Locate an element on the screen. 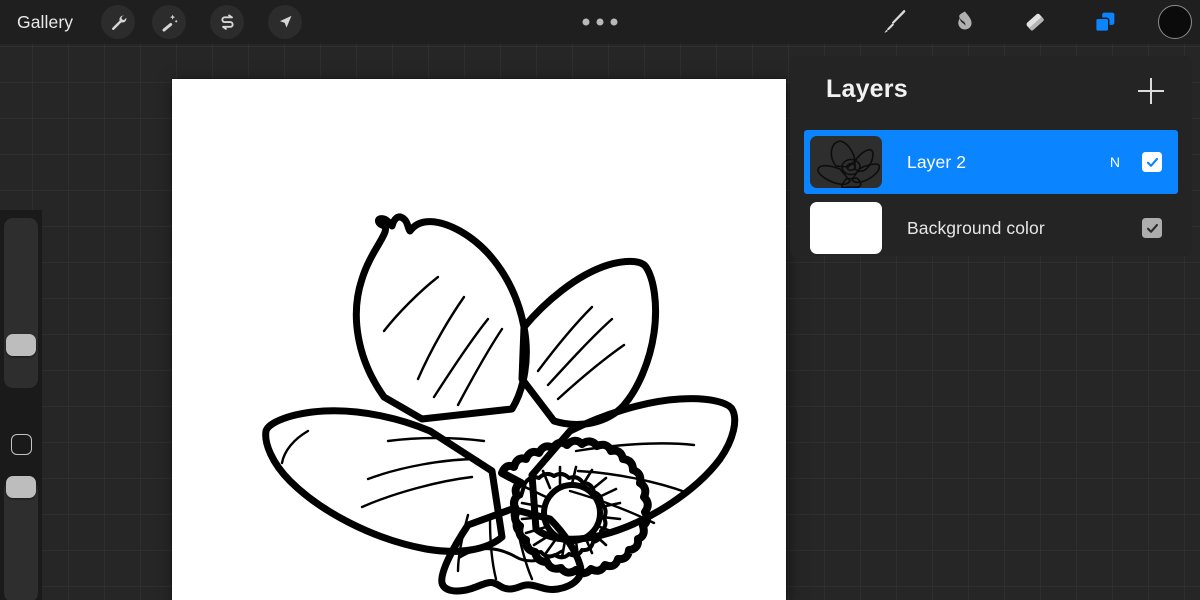 The height and width of the screenshot is (600, 1200). layers-panel: Layers Layer 2 N Background color is located at coordinates (991, 156).